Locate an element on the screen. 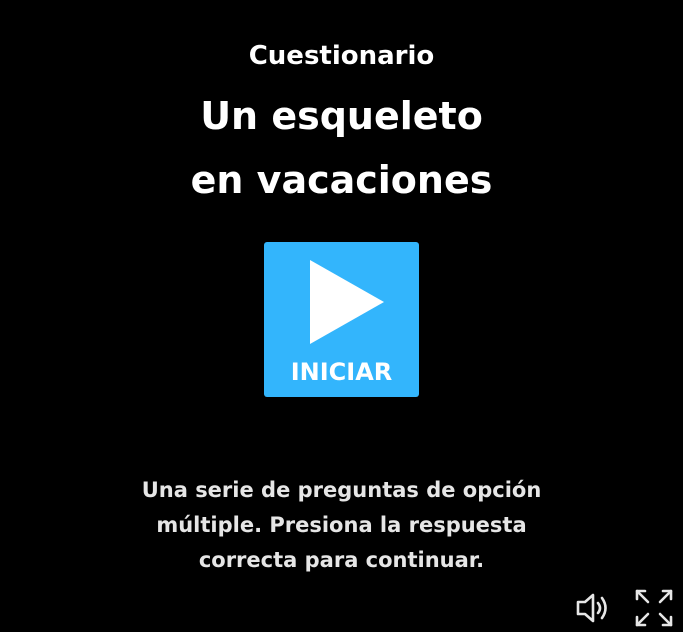 This screenshot has height=632, width=683. play-icon is located at coordinates (347, 302).